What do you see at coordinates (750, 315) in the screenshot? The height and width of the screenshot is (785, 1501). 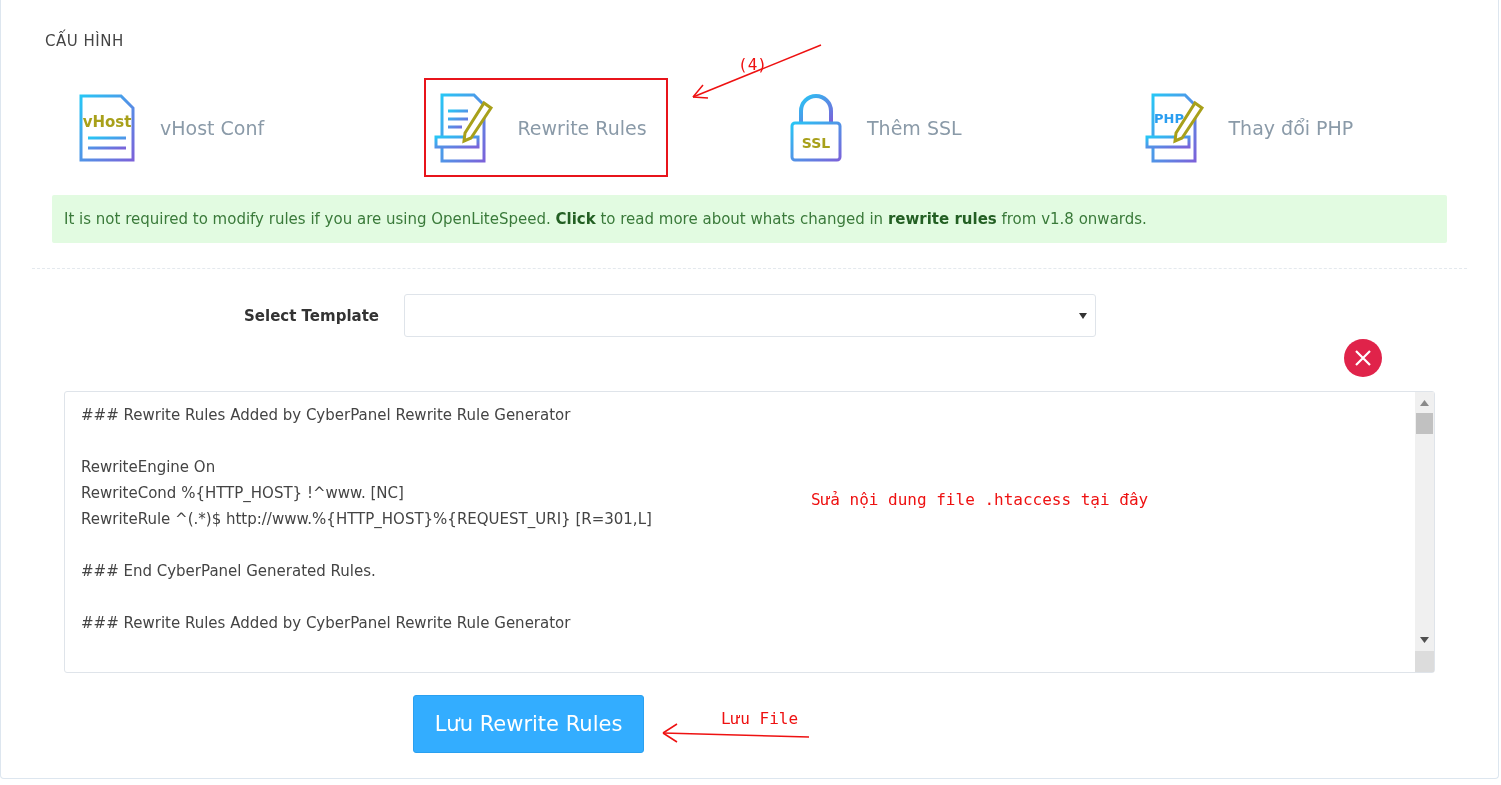 I see `template-select` at bounding box center [750, 315].